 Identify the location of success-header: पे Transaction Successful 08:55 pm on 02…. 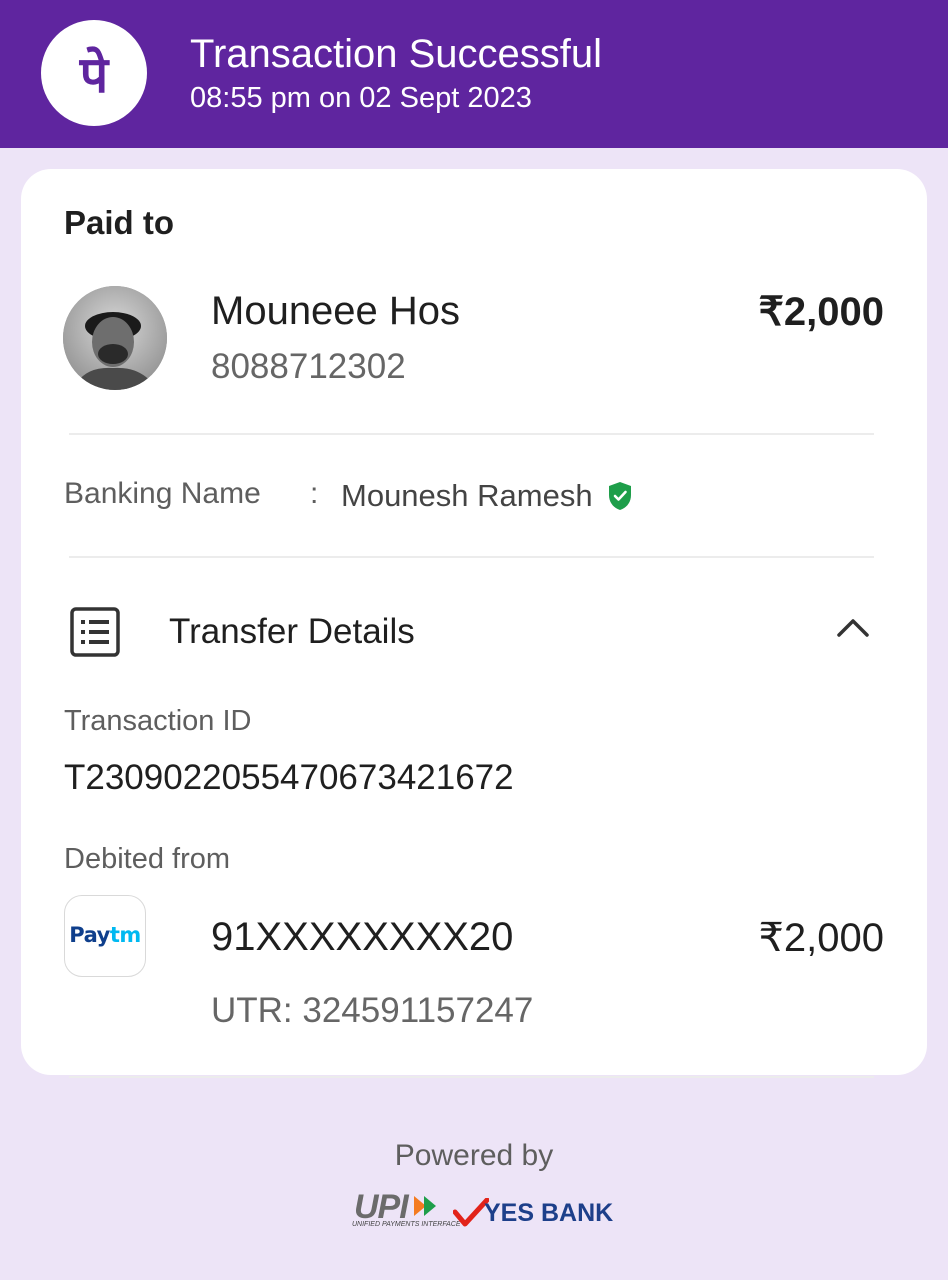
(474, 74).